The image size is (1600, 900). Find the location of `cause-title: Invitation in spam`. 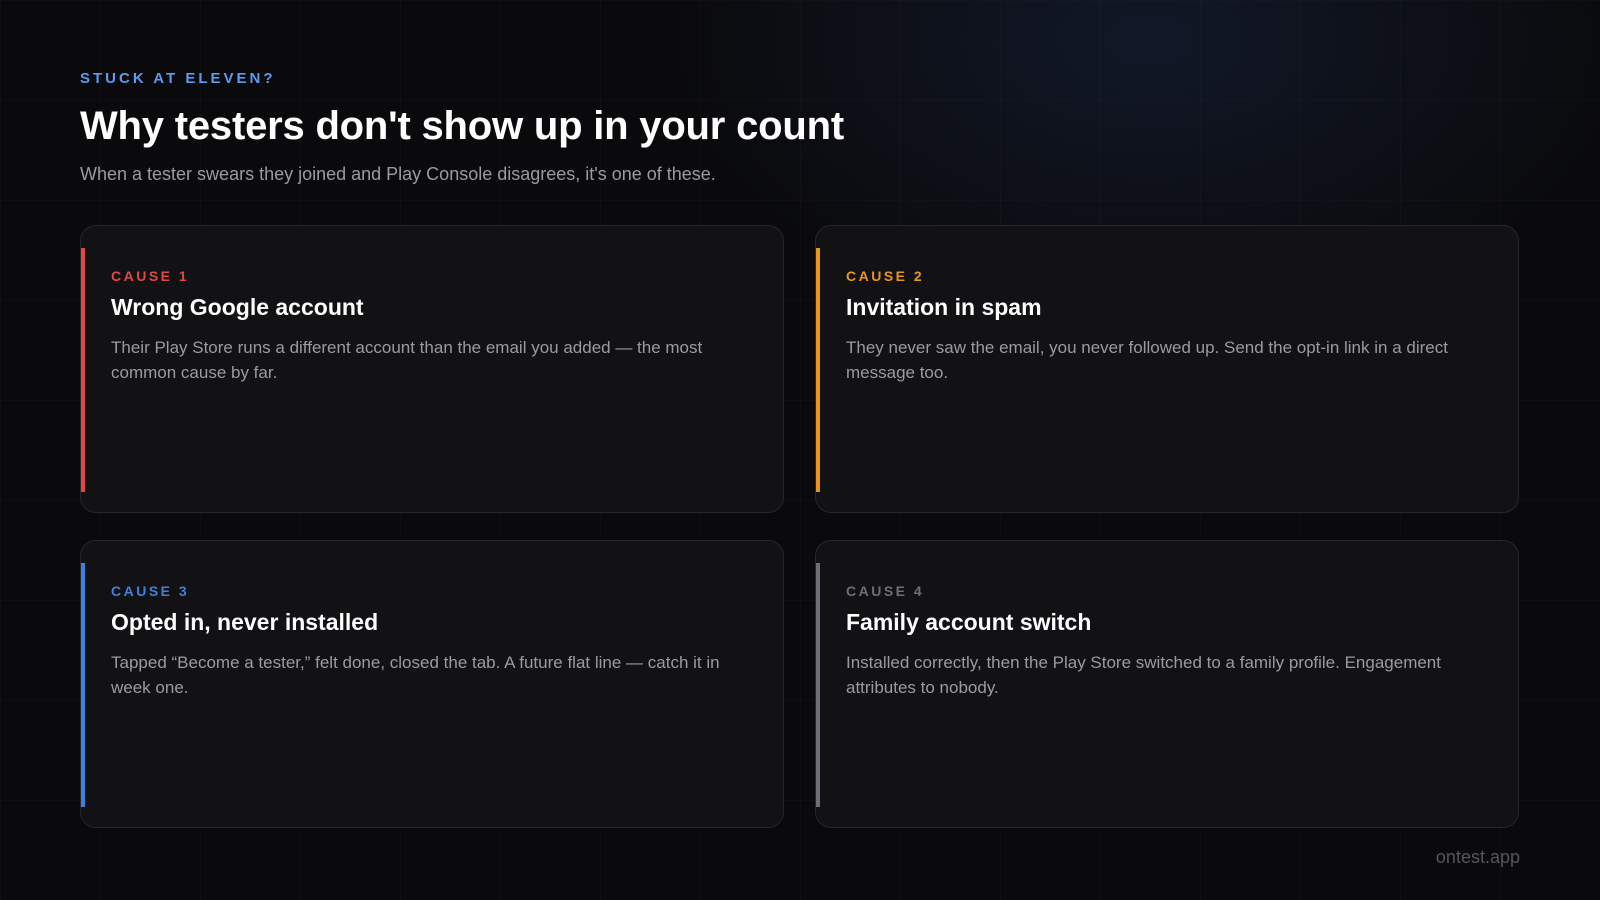

cause-title: Invitation in spam is located at coordinates (944, 307).